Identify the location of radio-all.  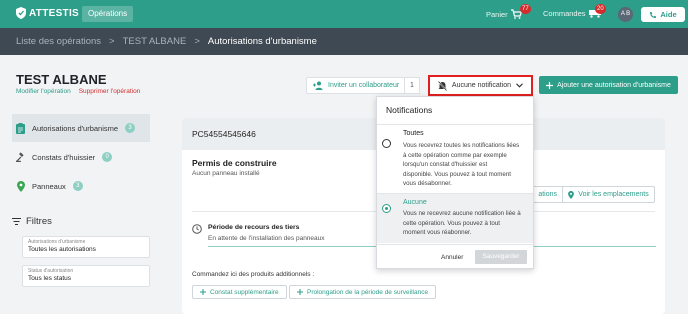
(386, 143).